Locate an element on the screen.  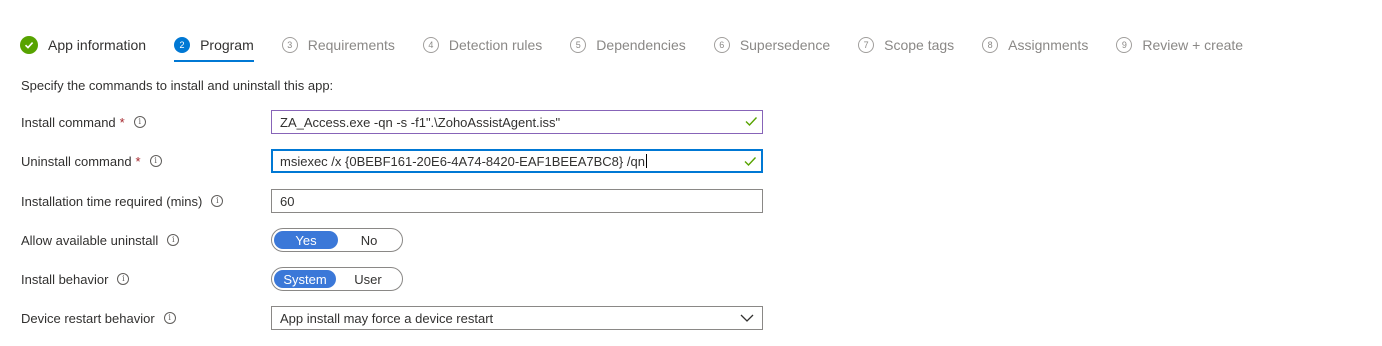
restart-behavior-dropdown: App install may force a device restart is located at coordinates (517, 318).